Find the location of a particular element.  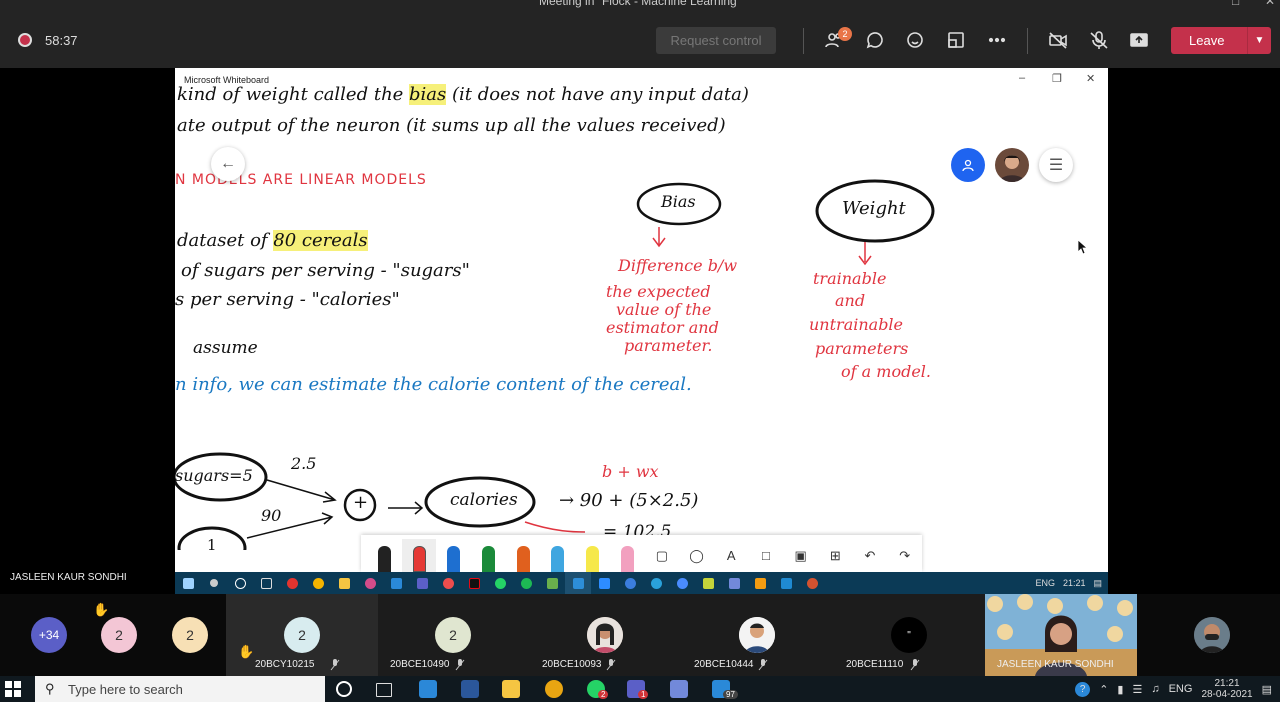

one-node-label: 1 is located at coordinates (212, 545).